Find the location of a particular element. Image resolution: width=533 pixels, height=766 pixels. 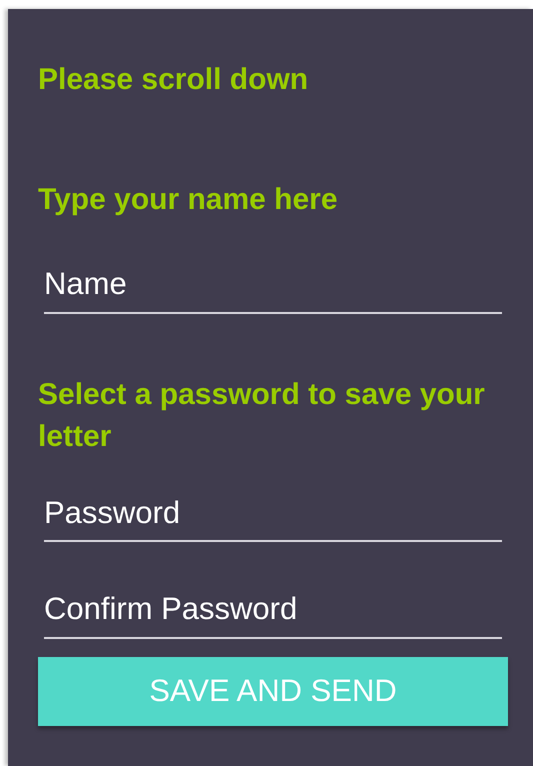

name-field: Name is located at coordinates (273, 287).